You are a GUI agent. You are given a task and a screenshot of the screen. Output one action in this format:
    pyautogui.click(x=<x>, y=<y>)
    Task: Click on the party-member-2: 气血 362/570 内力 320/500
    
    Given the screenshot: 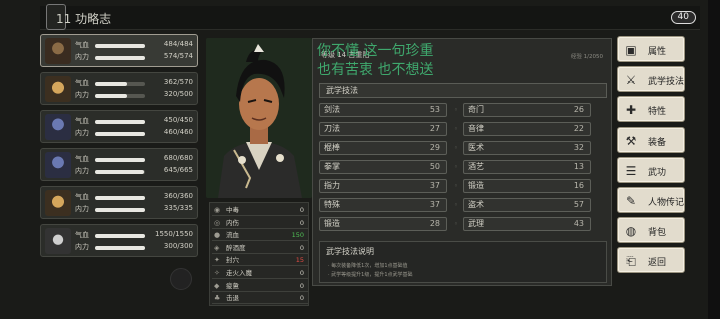 What is the action you would take?
    pyautogui.click(x=119, y=88)
    